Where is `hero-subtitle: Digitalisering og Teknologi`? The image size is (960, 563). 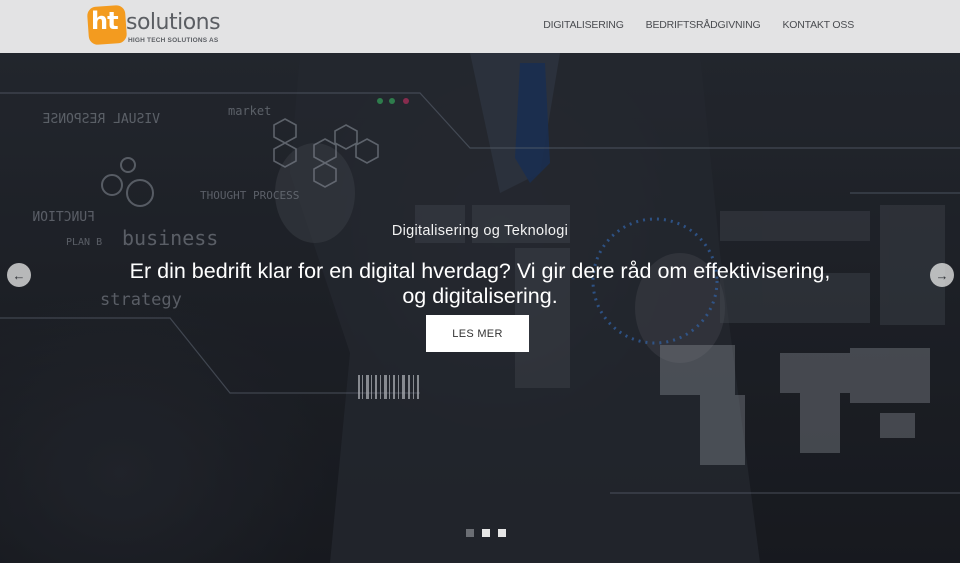
hero-subtitle: Digitalisering og Teknologi is located at coordinates (480, 231).